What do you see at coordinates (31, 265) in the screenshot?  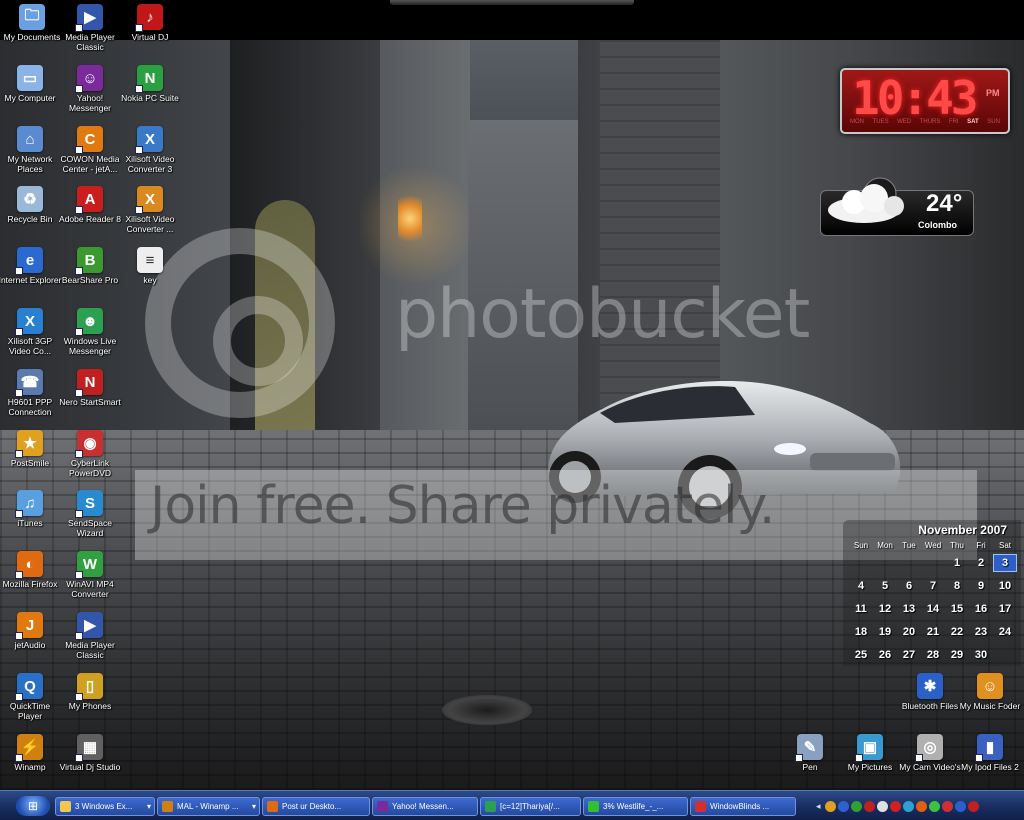 I see `desktop-icon-internet-explorer: e Internet Explorer` at bounding box center [31, 265].